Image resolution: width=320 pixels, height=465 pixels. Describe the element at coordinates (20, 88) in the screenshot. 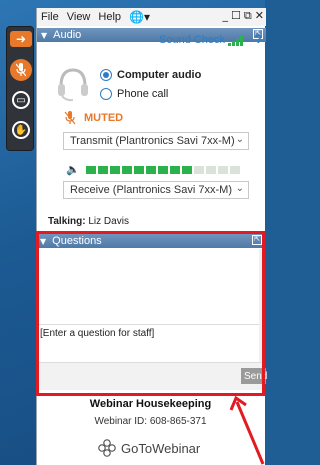

I see `control-panel-strip: ➜ ▭ ✋` at that location.